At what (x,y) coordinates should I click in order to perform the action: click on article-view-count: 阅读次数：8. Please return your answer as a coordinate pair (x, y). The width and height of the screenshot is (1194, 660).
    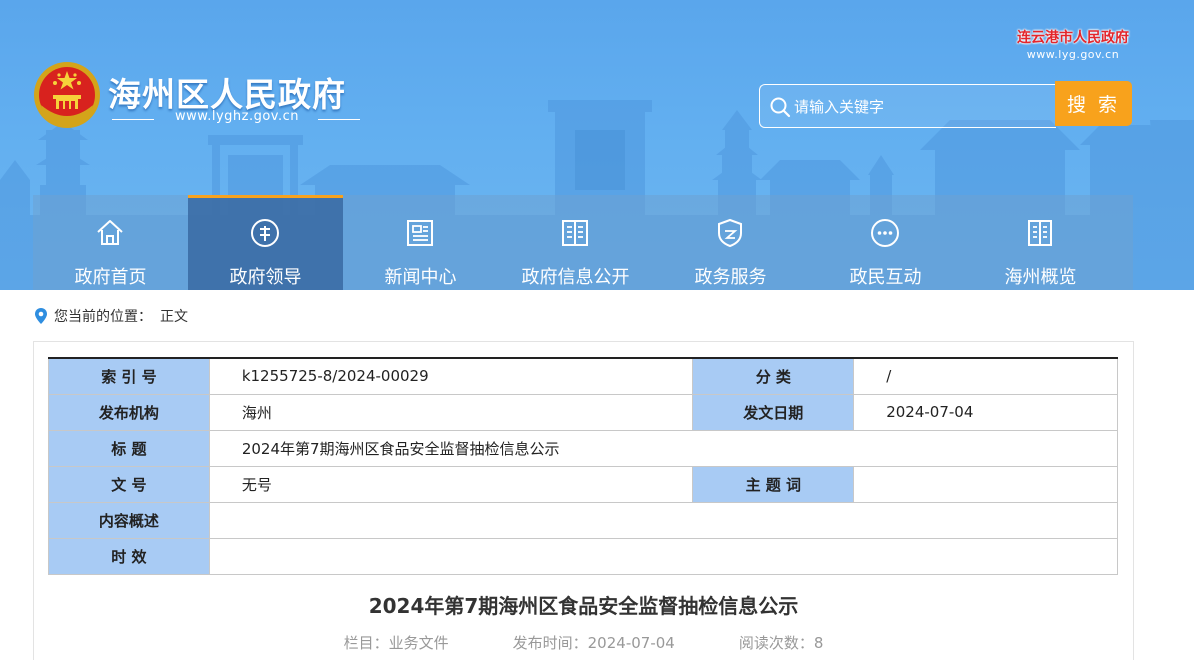
    Looking at the image, I should click on (781, 643).